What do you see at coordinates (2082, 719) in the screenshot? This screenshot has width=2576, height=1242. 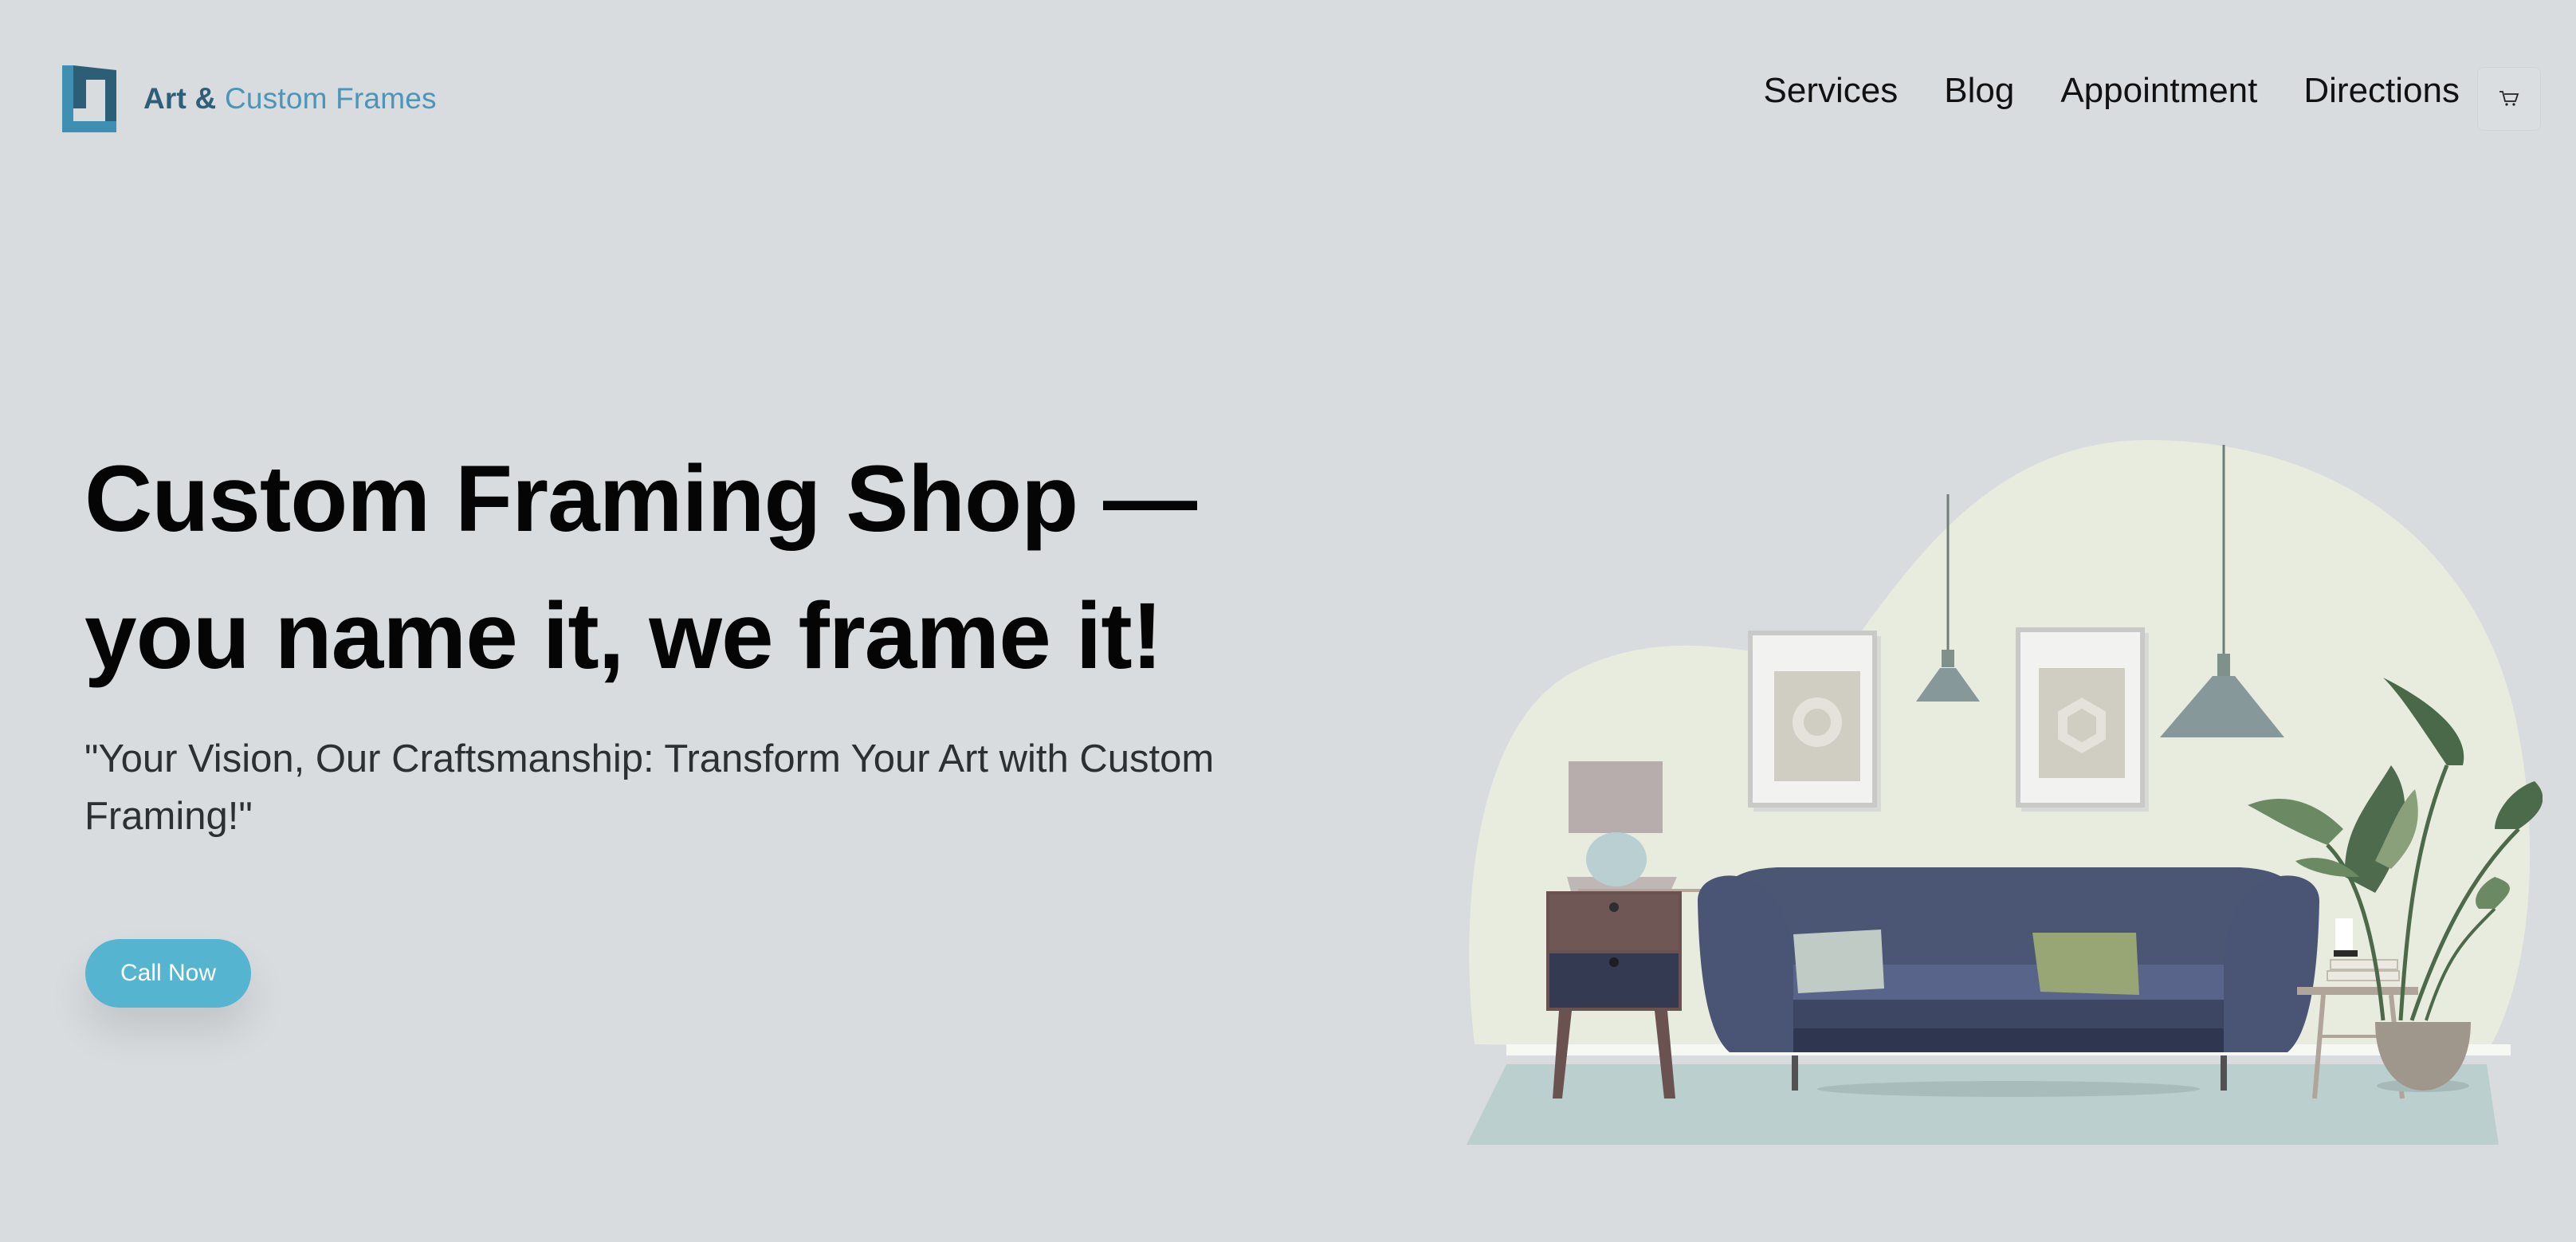 I see `wall-frame-right` at bounding box center [2082, 719].